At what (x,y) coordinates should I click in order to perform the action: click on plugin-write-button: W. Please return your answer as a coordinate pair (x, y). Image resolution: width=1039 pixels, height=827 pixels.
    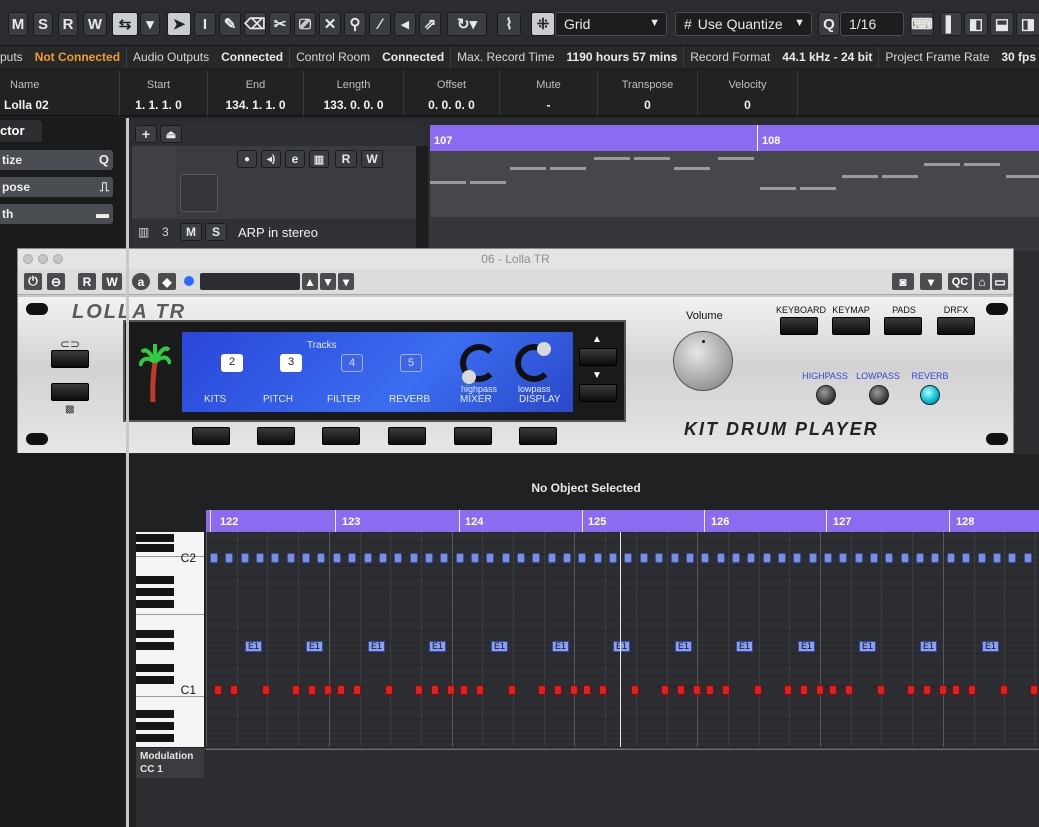
    Looking at the image, I should click on (112, 281).